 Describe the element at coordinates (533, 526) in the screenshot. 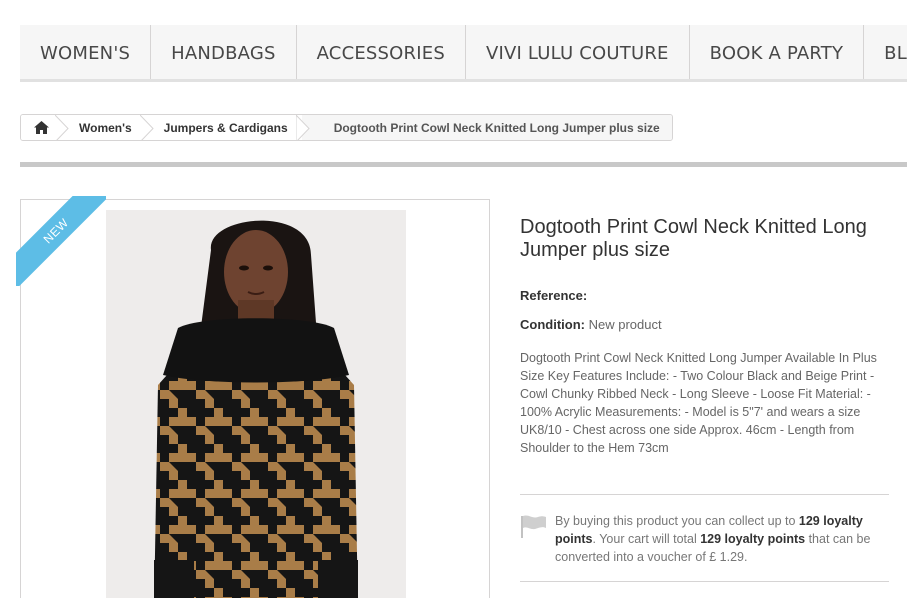

I see `flag-icon` at that location.